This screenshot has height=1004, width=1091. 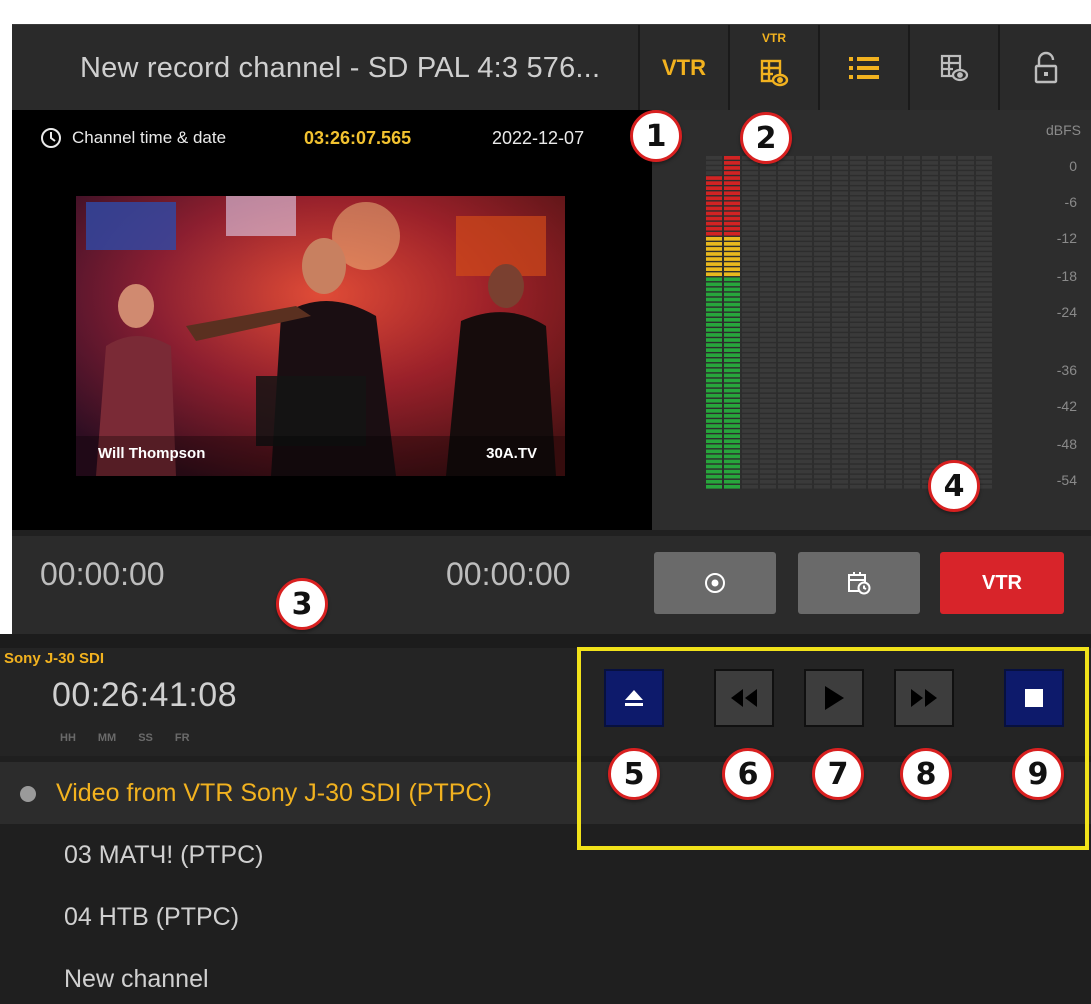 I want to click on vtr-mode-button: VTR, so click(x=683, y=68).